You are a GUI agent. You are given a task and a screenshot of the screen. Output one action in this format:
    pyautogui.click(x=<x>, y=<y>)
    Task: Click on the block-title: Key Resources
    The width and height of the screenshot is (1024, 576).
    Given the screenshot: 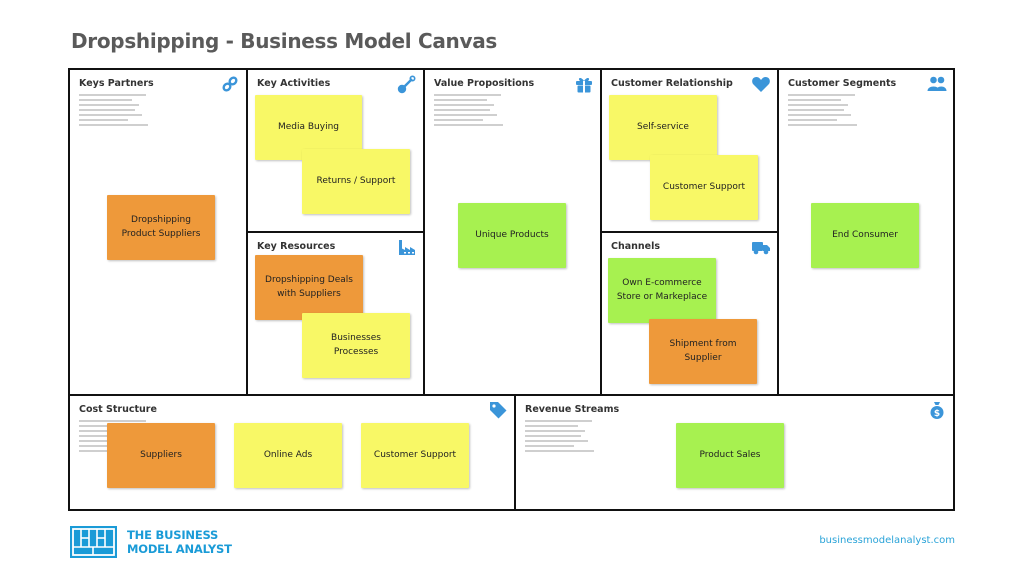 What is the action you would take?
    pyautogui.click(x=296, y=246)
    